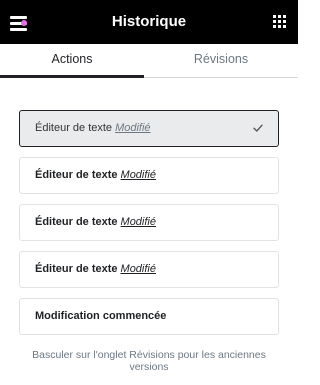 Image resolution: width=320 pixels, height=385 pixels. I want to click on history-item-title: Modification commencée, so click(101, 316).